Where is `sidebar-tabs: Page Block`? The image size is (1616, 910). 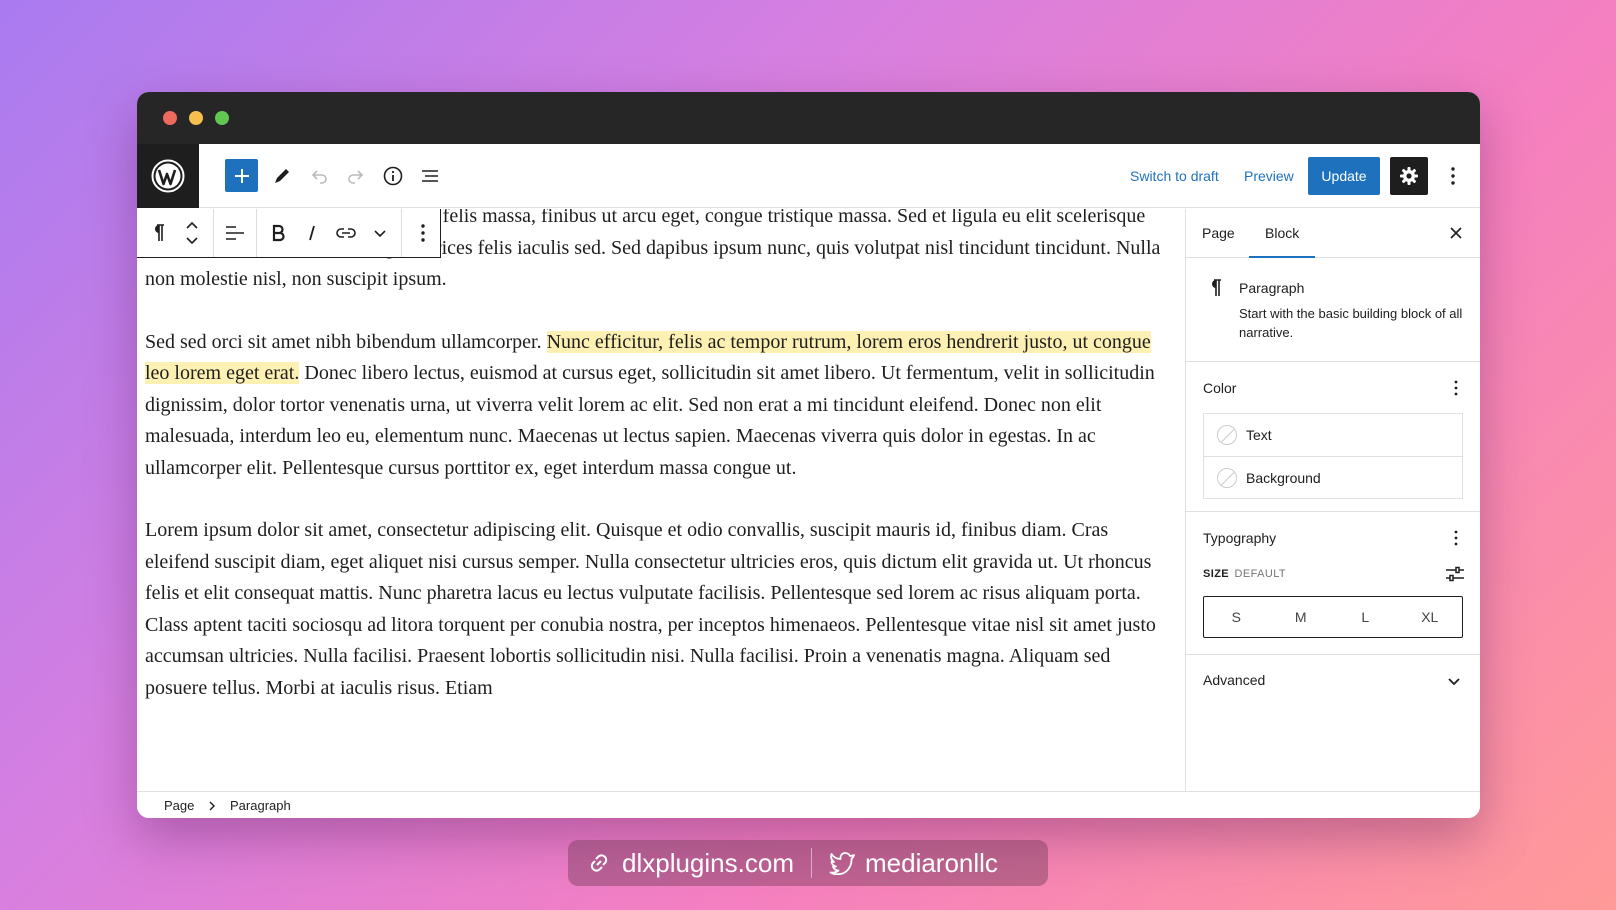 sidebar-tabs: Page Block is located at coordinates (1333, 233).